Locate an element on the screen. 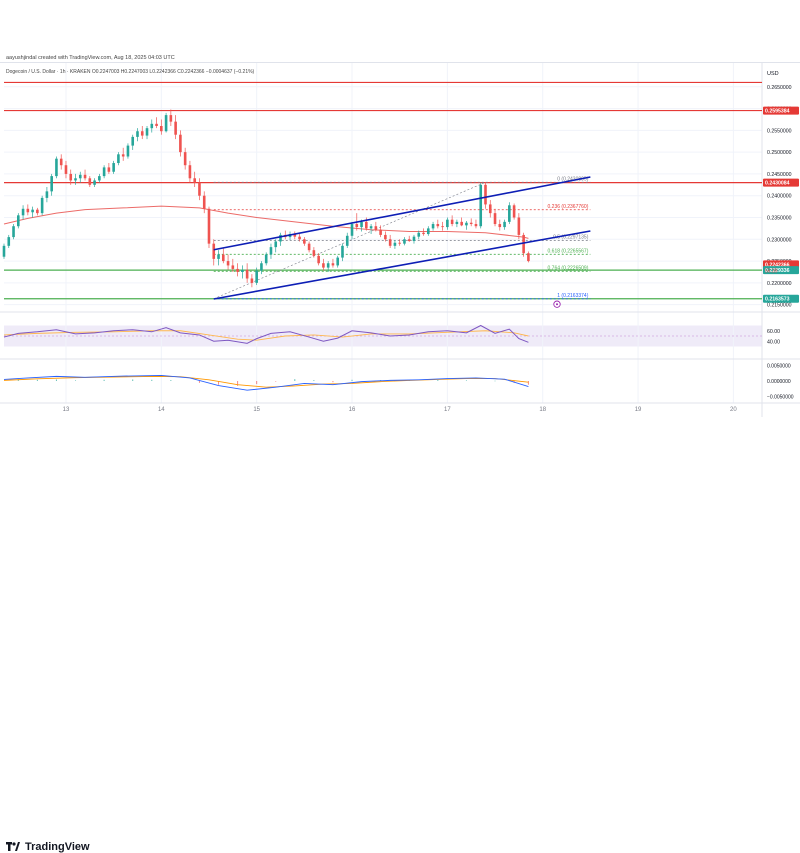 Image resolution: width=800 pixels, height=853 pixels. x-tick-label: 19 is located at coordinates (638, 410).